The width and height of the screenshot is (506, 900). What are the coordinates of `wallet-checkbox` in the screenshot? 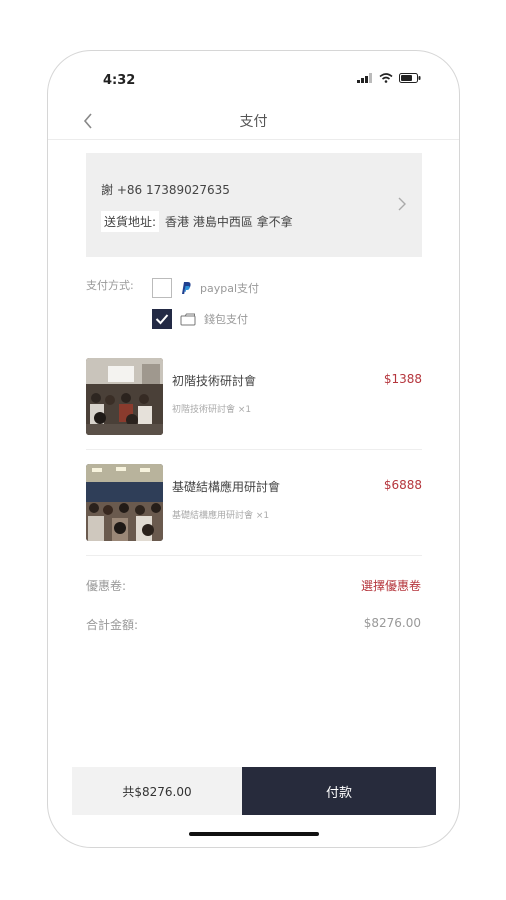 It's located at (162, 319).